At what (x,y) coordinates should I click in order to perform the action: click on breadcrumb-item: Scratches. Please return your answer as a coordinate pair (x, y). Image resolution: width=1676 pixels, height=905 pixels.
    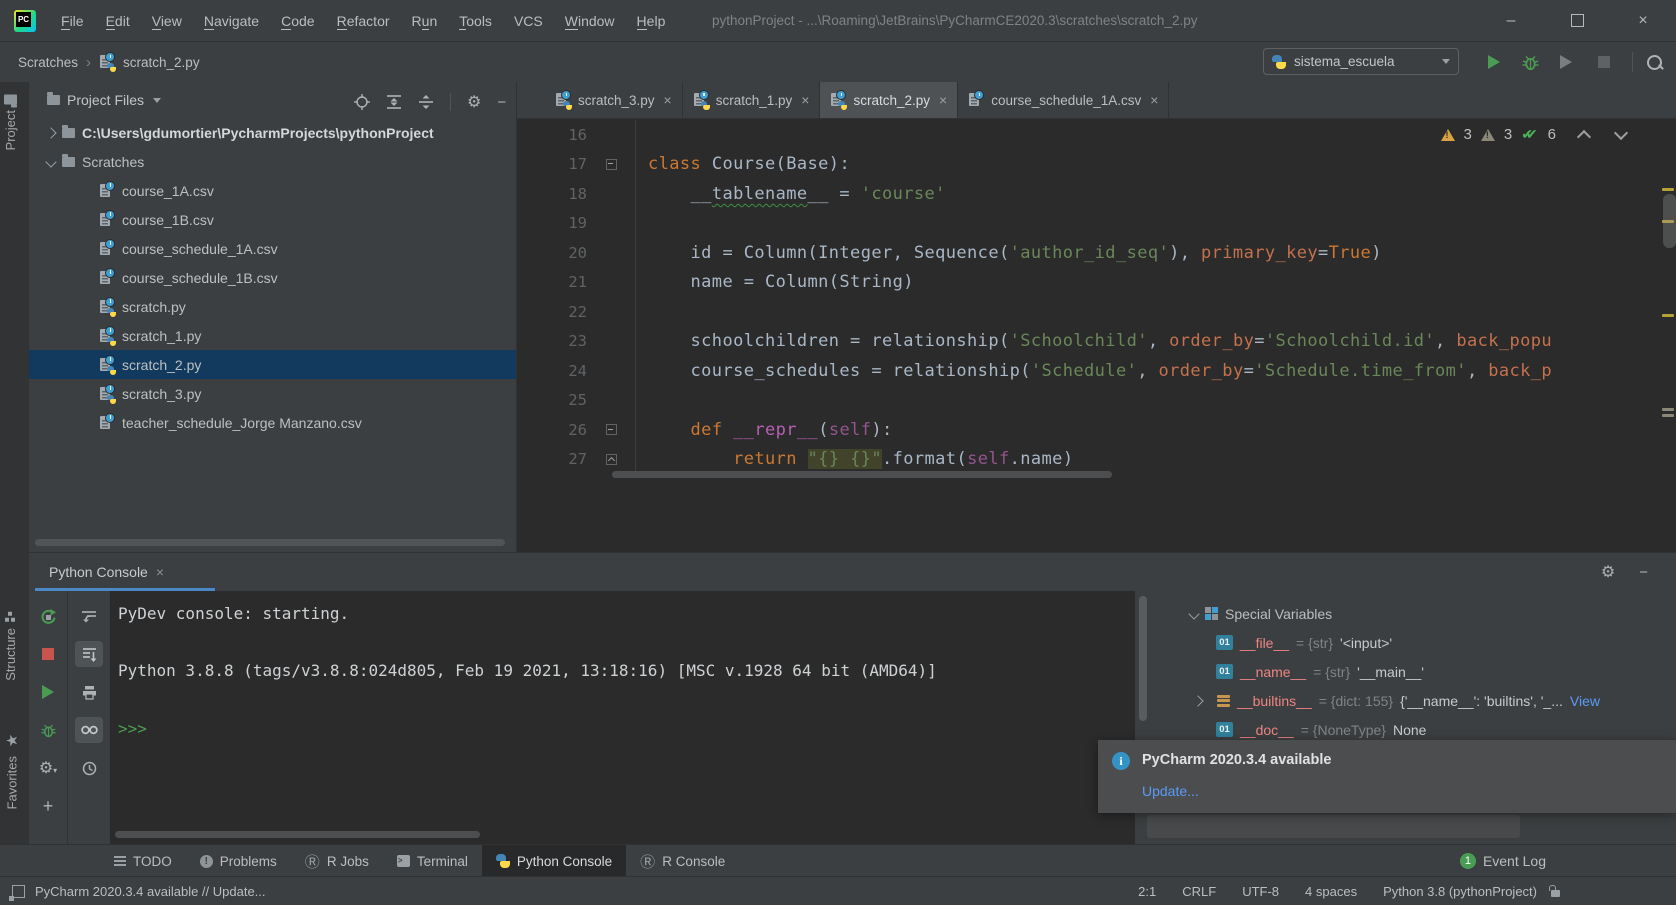
    Looking at the image, I should click on (48, 62).